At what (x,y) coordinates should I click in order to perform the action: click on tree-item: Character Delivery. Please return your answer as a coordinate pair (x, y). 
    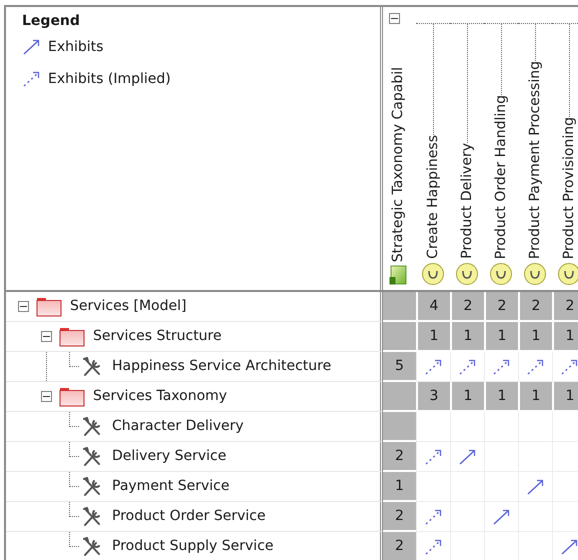
    Looking at the image, I should click on (178, 426).